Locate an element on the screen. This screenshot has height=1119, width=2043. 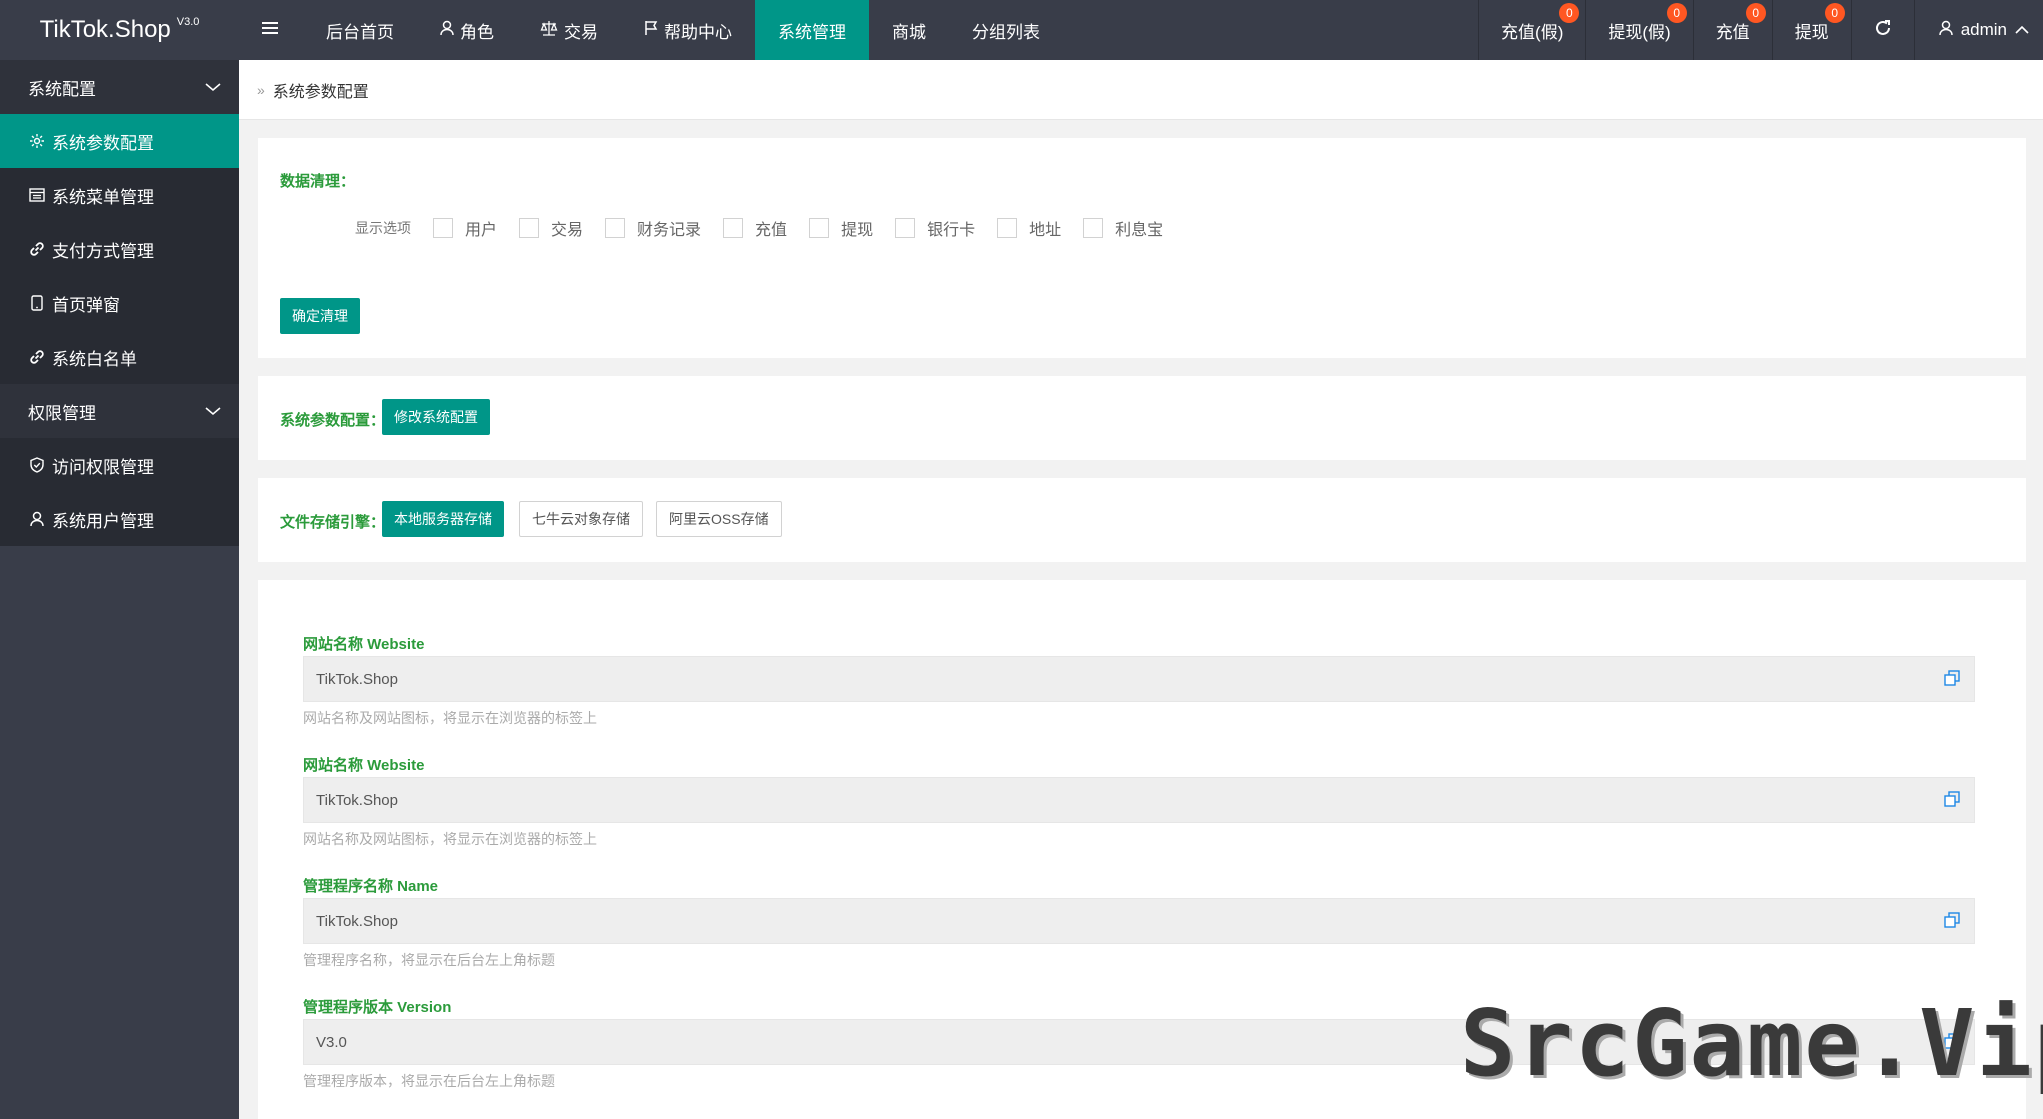
shield-icon is located at coordinates (37, 465).